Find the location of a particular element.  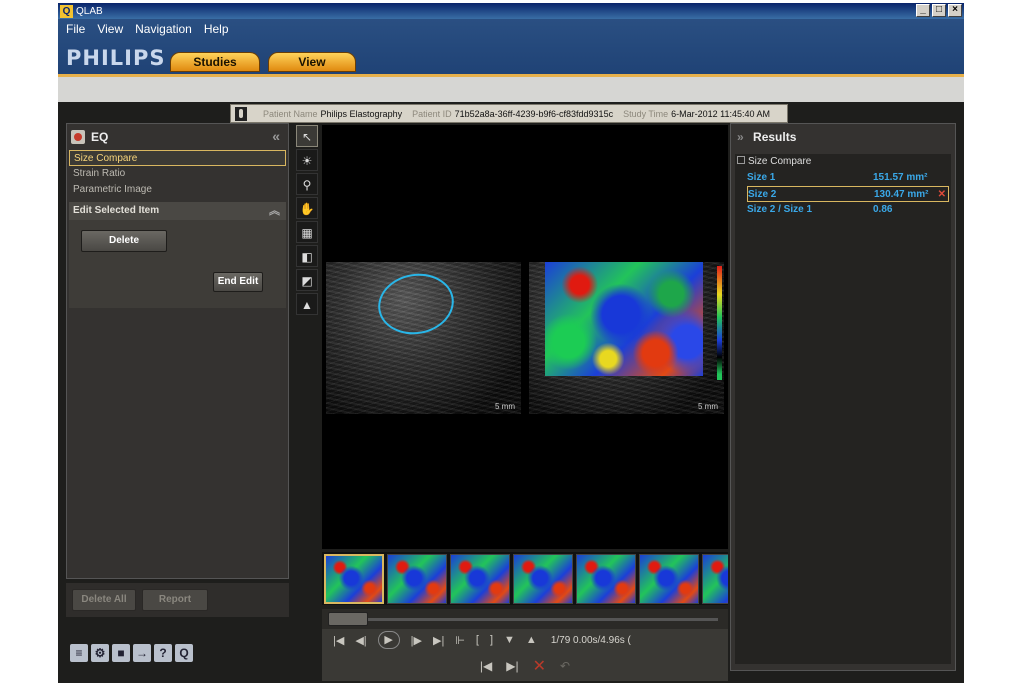

slider-handle is located at coordinates (348, 619).